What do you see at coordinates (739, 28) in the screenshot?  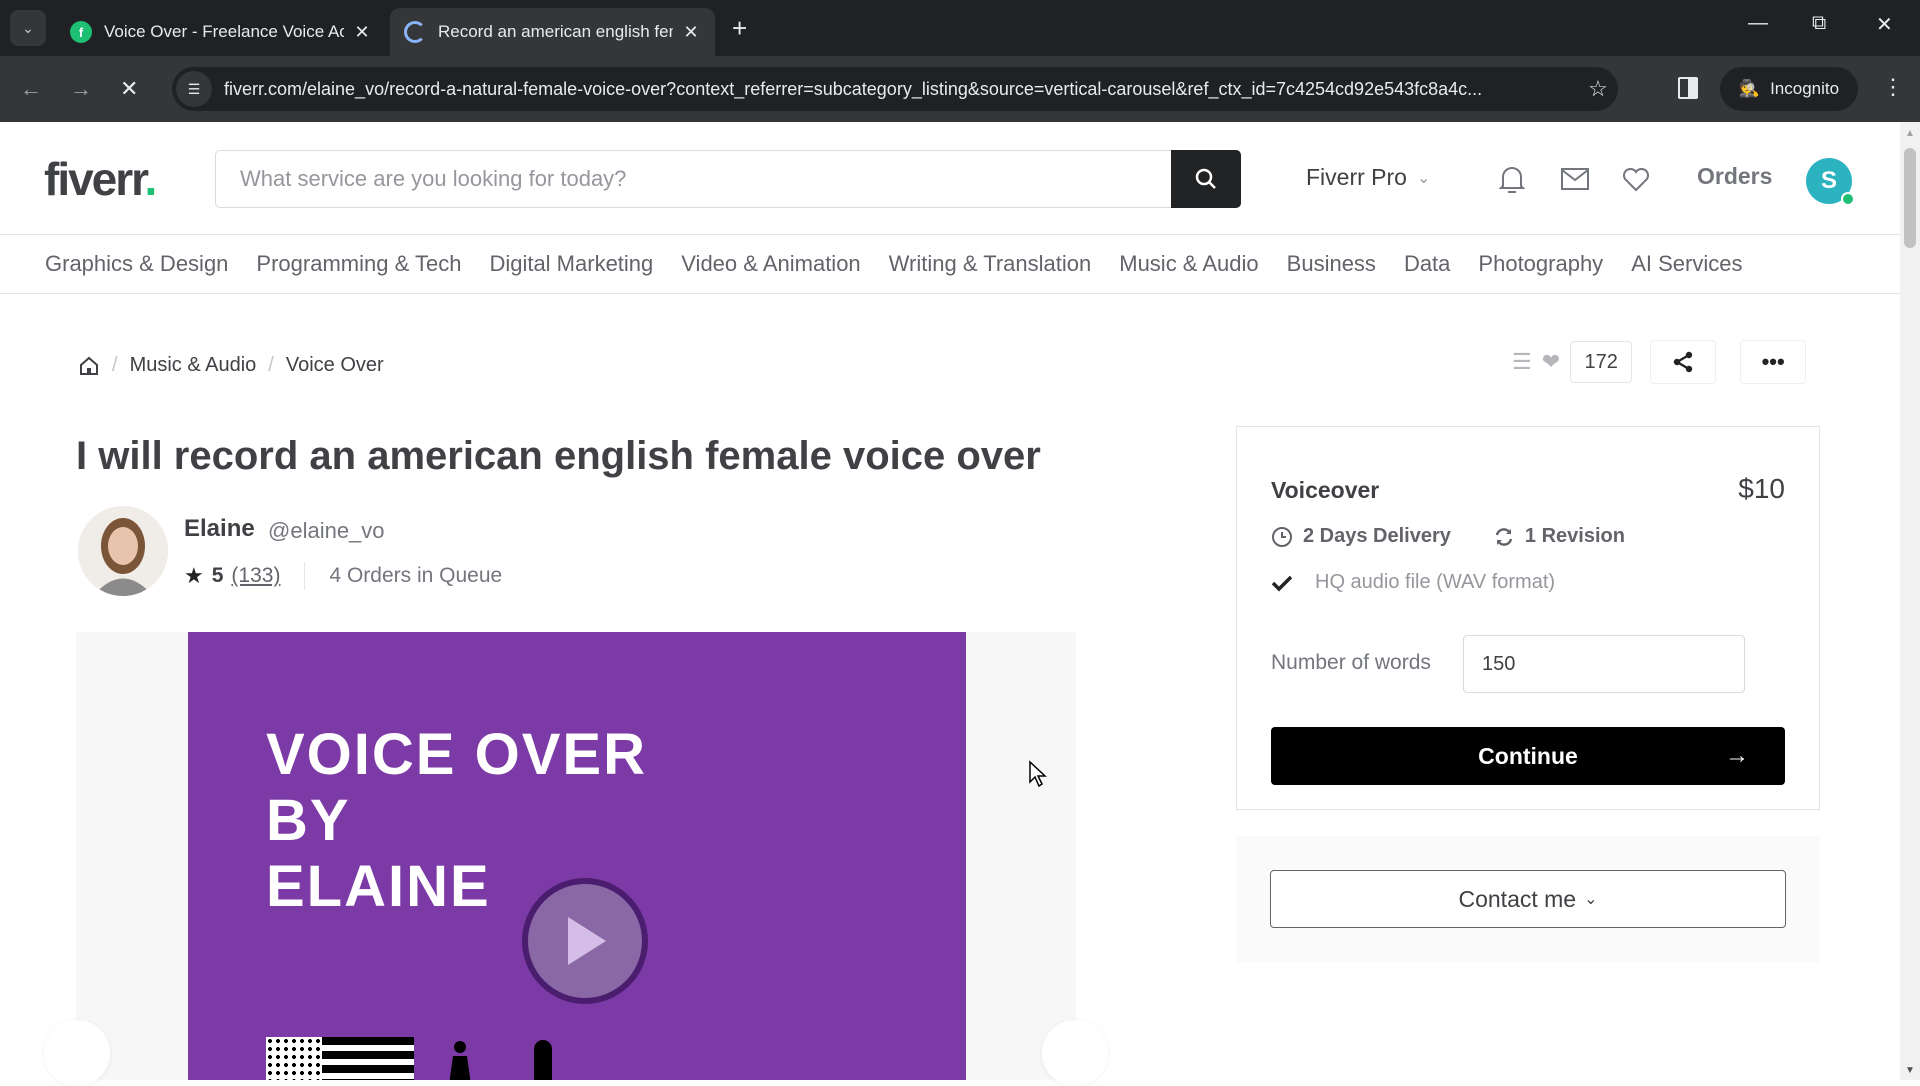 I see `new-tab-button: +` at bounding box center [739, 28].